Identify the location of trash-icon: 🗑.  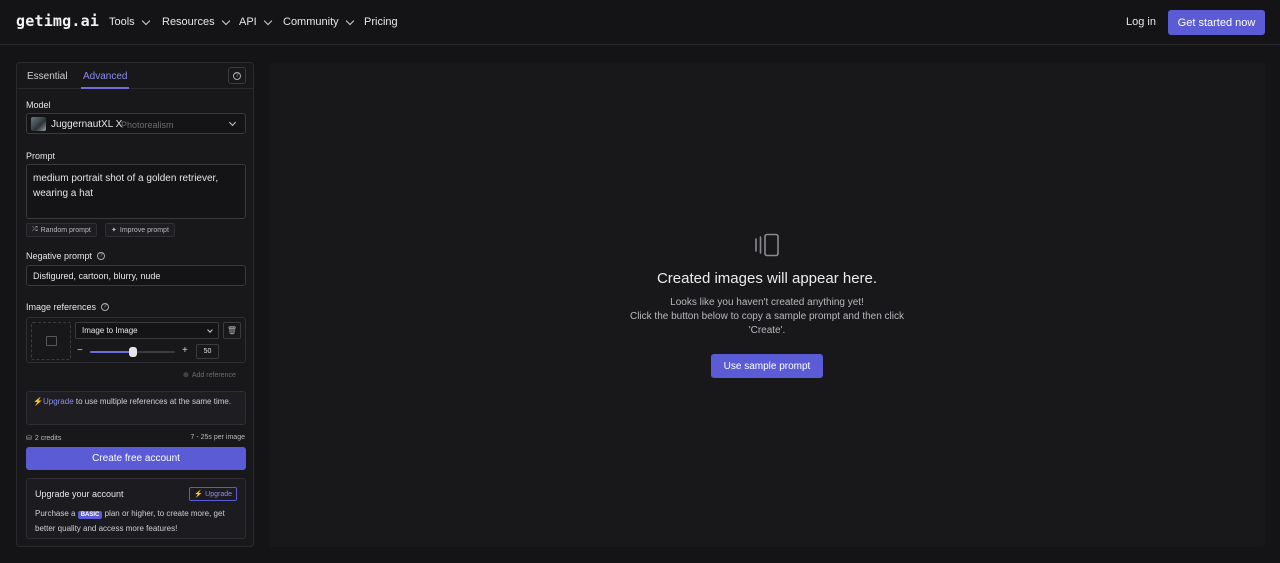
(232, 330).